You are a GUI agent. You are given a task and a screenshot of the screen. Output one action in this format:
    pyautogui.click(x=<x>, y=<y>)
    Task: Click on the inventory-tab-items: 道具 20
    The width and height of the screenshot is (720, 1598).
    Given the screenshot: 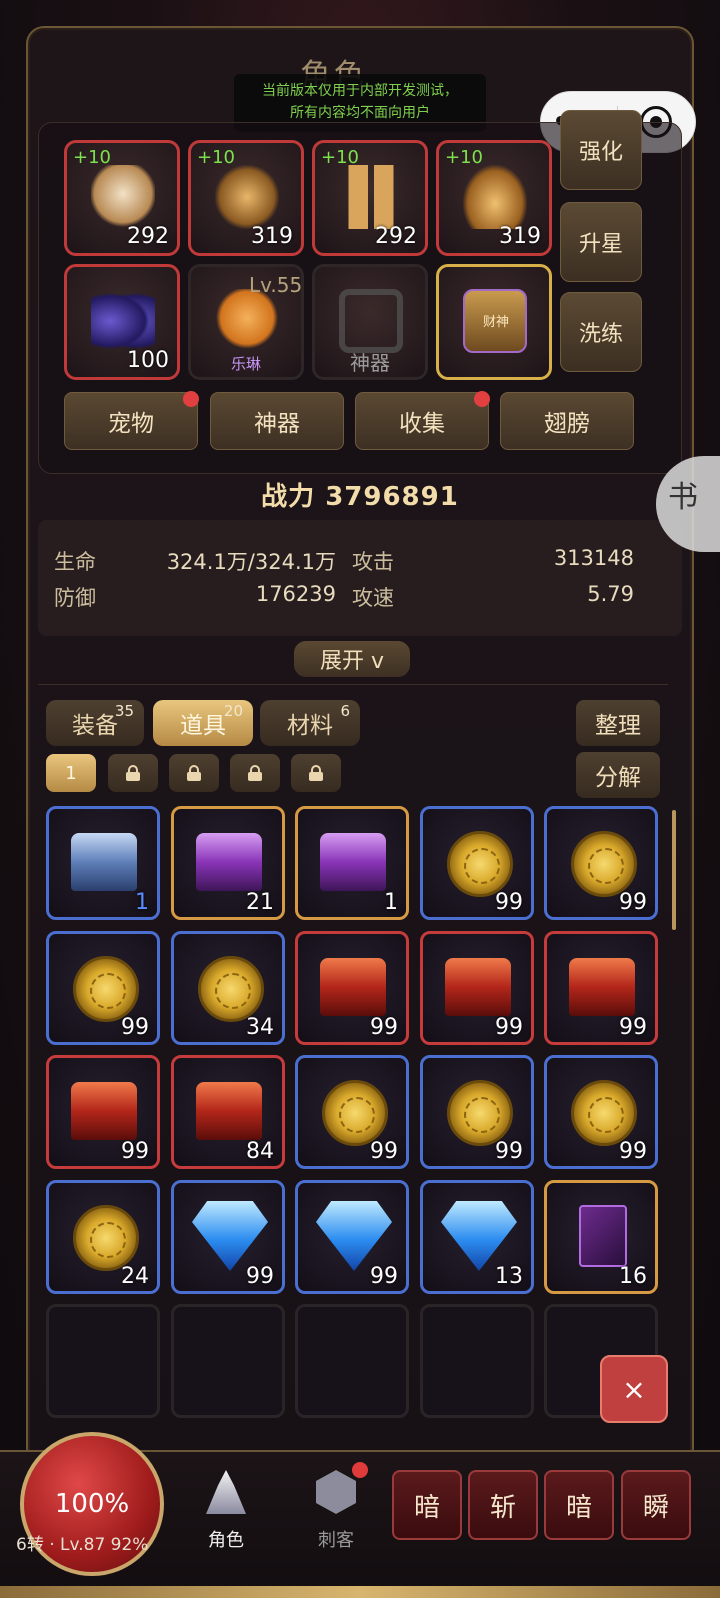 What is the action you would take?
    pyautogui.click(x=203, y=723)
    